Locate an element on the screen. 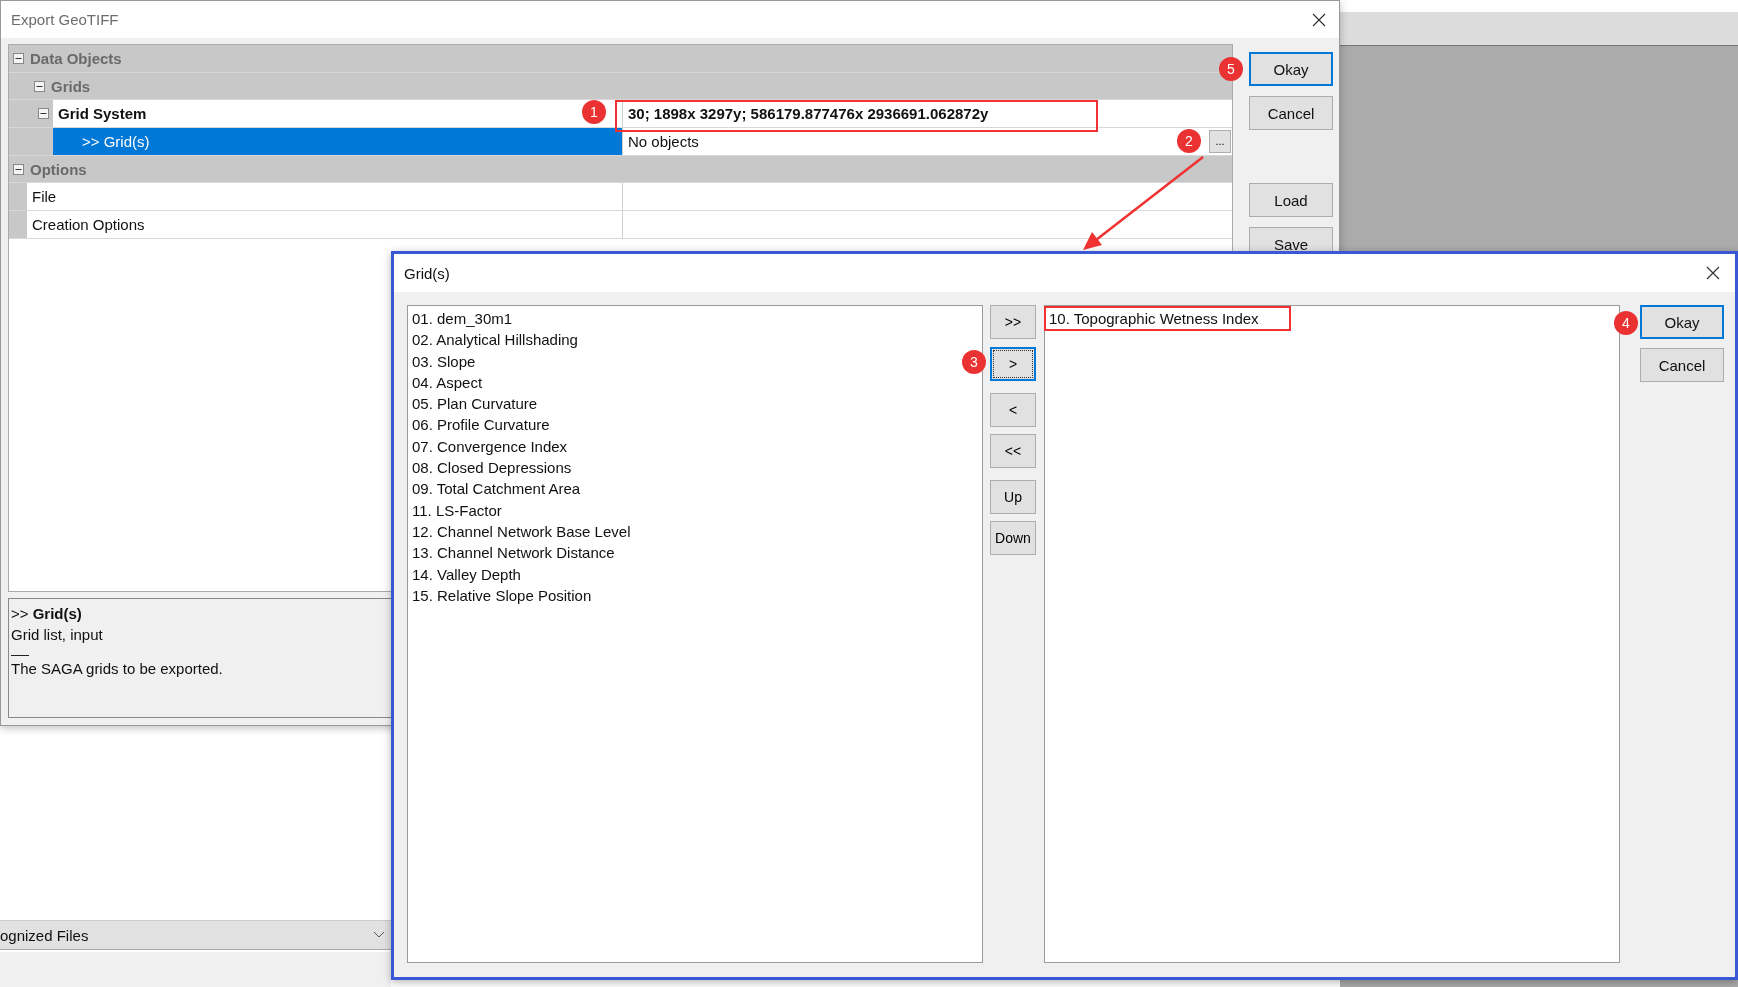 This screenshot has height=987, width=1738. list-item: 08. Closed Depressions is located at coordinates (492, 468).